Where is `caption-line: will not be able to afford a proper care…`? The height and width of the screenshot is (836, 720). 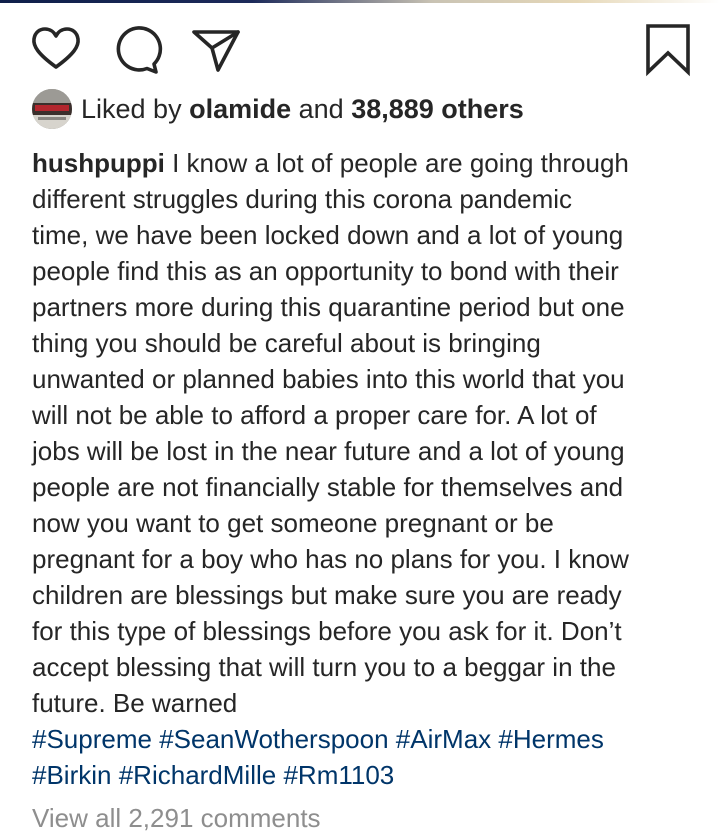 caption-line: will not be able to afford a proper care… is located at coordinates (314, 415).